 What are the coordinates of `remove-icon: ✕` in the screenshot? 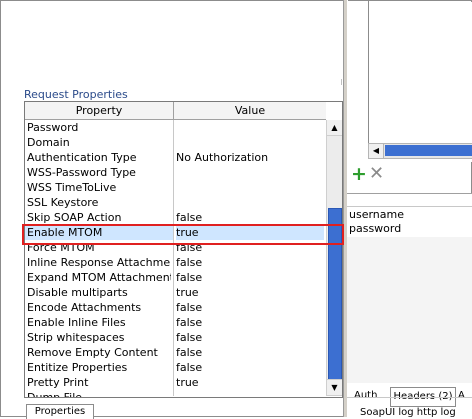 It's located at (376, 174).